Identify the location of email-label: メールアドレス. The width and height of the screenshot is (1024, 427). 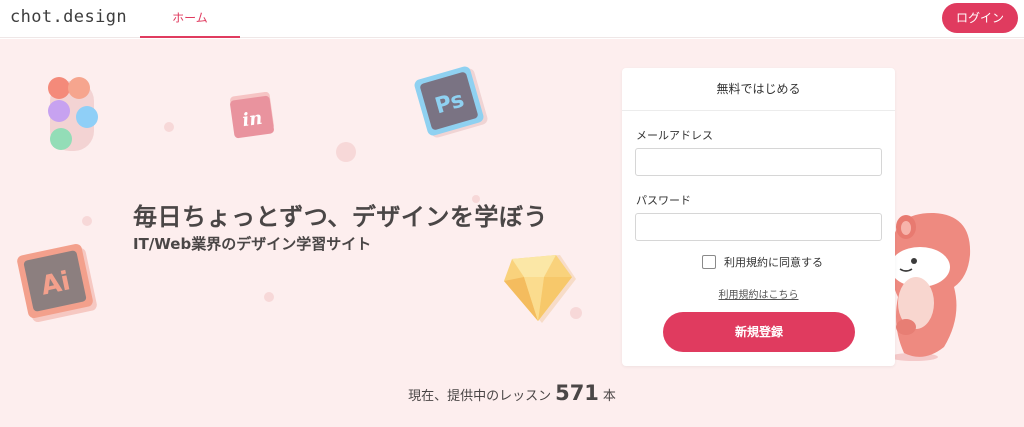
(674, 135).